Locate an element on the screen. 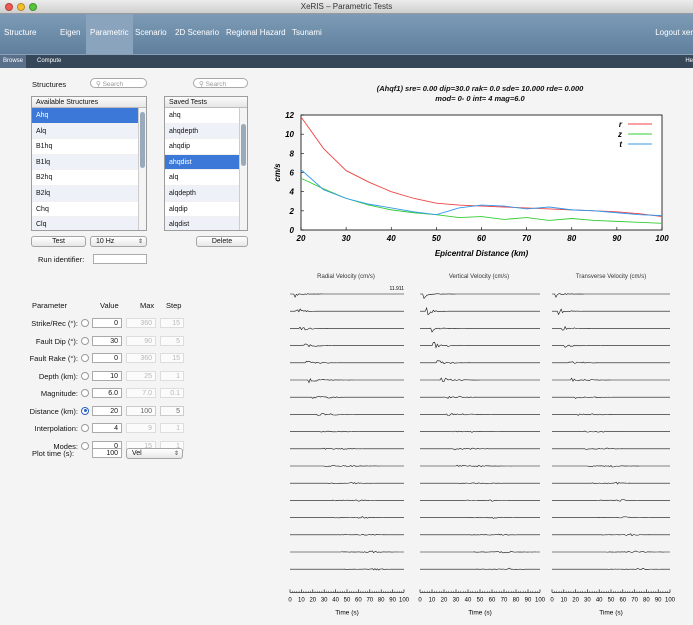  structures-label: Structures is located at coordinates (49, 84).